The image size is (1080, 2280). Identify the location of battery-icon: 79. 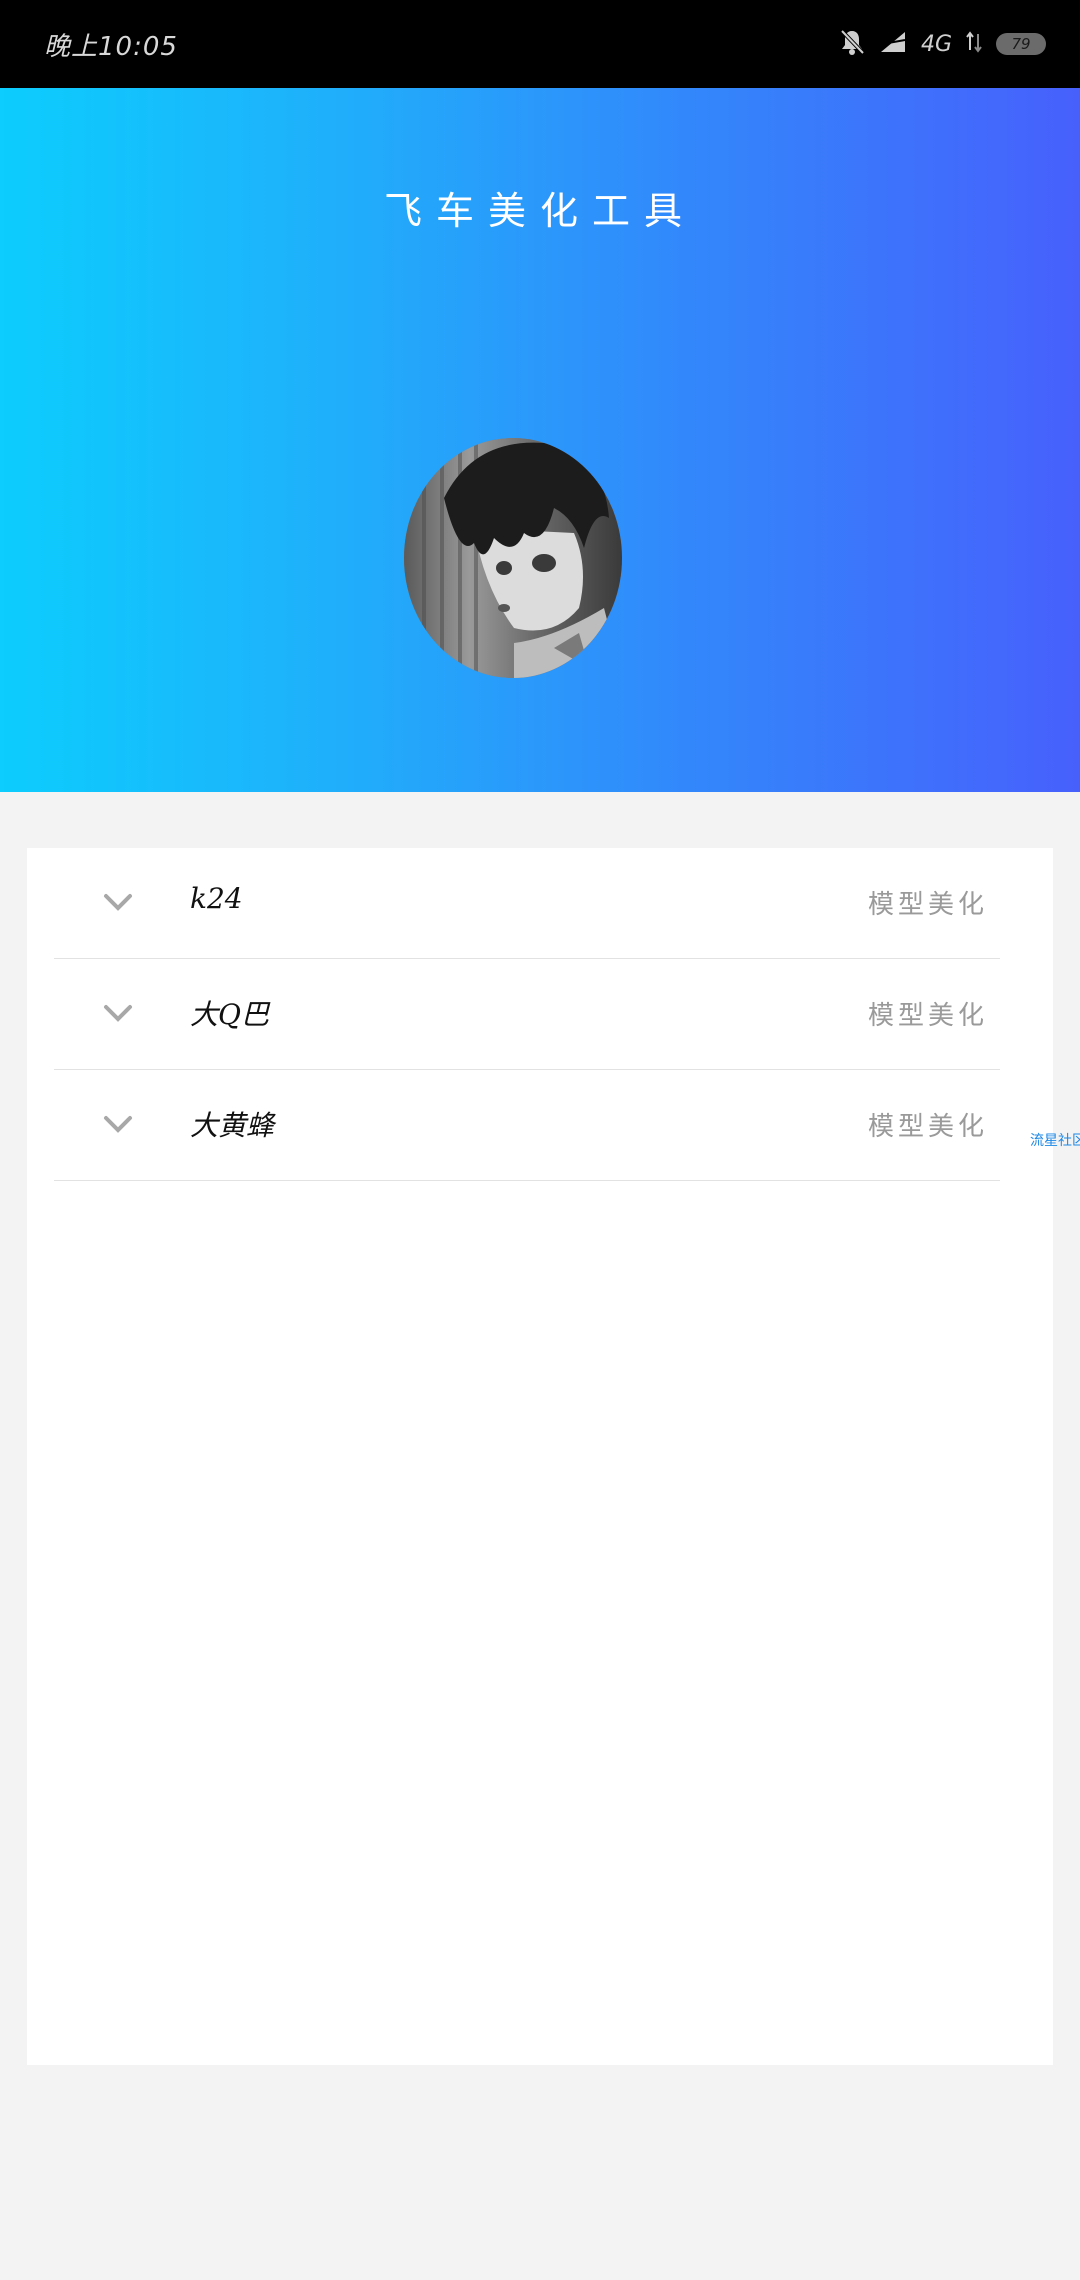
(1021, 44).